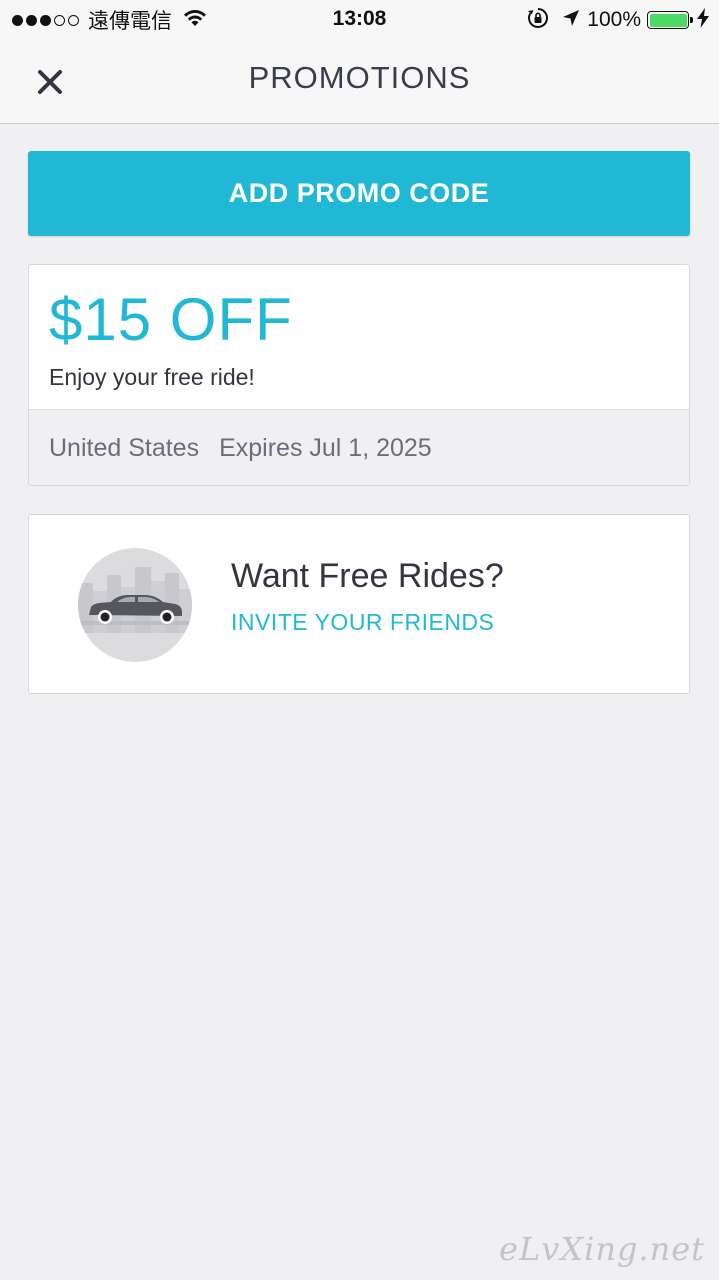  I want to click on battery-icon, so click(670, 20).